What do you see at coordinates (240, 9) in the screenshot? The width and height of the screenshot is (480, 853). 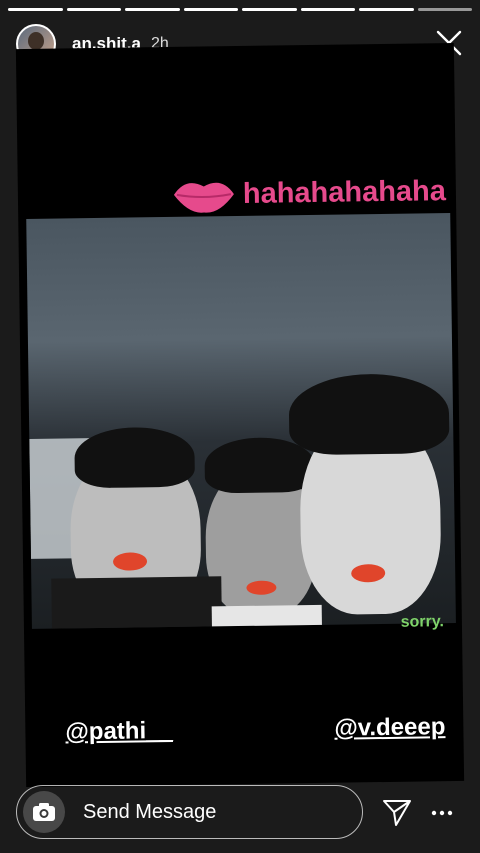 I see `story-progress` at bounding box center [240, 9].